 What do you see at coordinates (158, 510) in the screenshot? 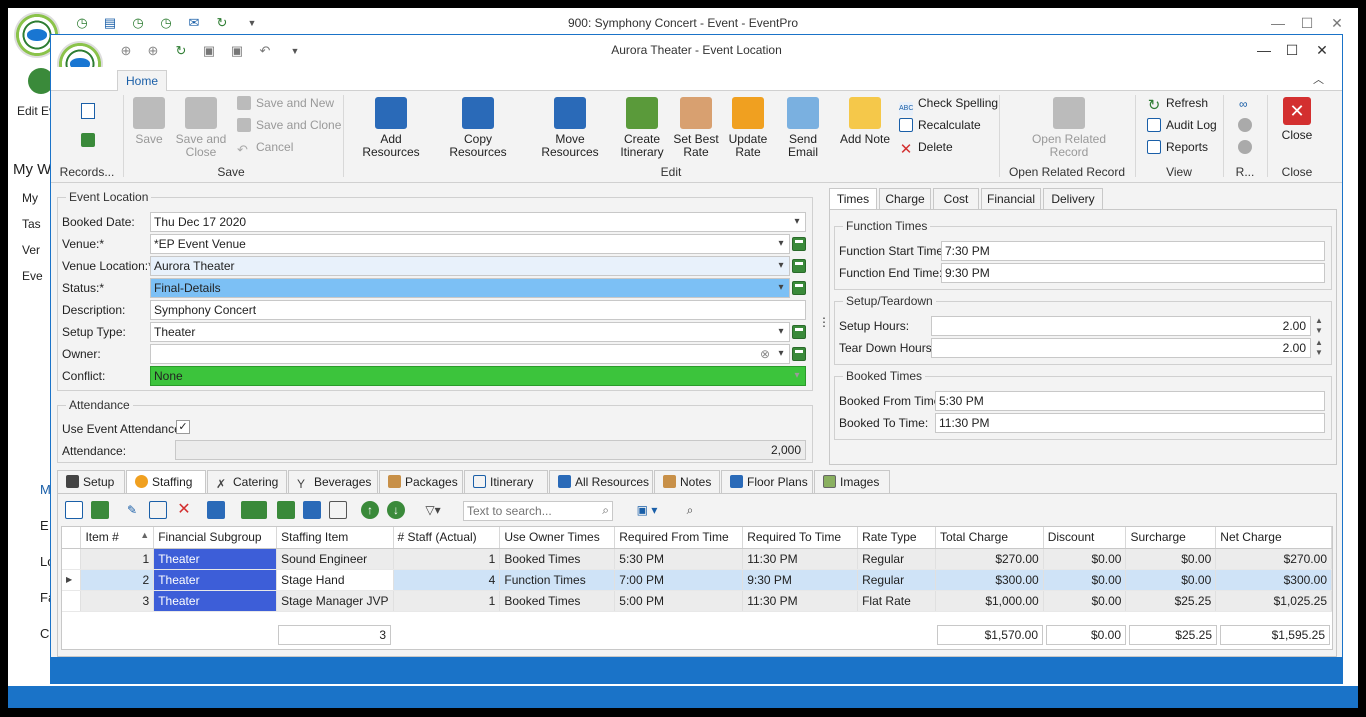
I see `grid-icon` at bounding box center [158, 510].